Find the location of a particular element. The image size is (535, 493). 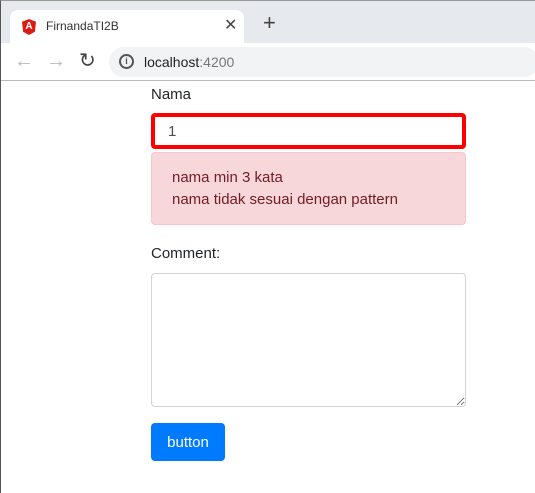

browser-toolbar: ← → ↻ i localhost:4200 is located at coordinates (268, 62).